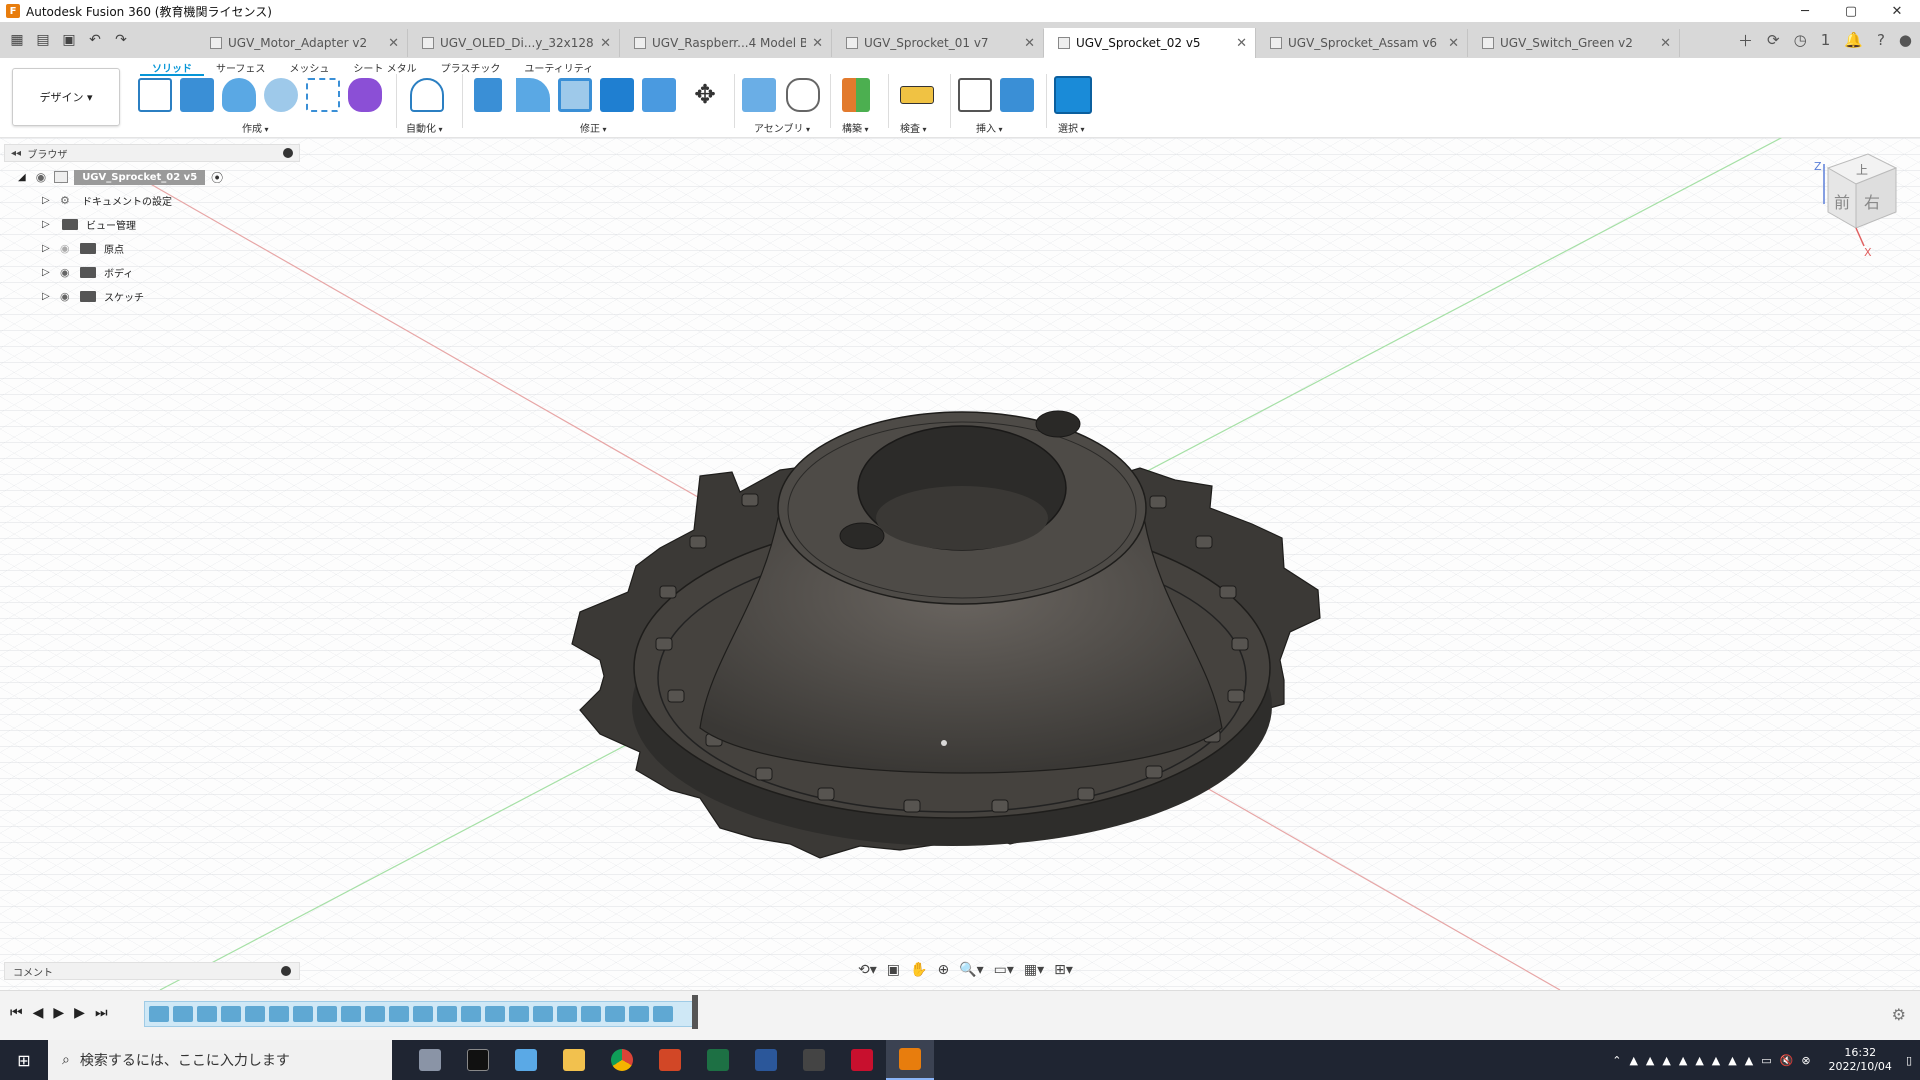  I want to click on taskbar-app-fusion360, so click(910, 1060).